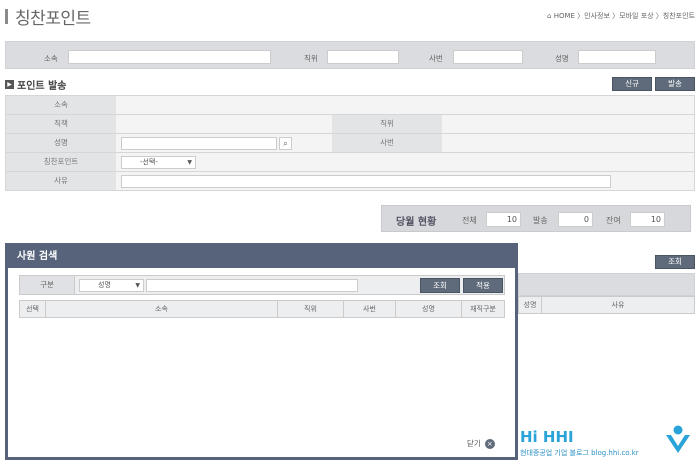 This screenshot has width=700, height=465. What do you see at coordinates (436, 58) in the screenshot?
I see `search-empno-label: 사번` at bounding box center [436, 58].